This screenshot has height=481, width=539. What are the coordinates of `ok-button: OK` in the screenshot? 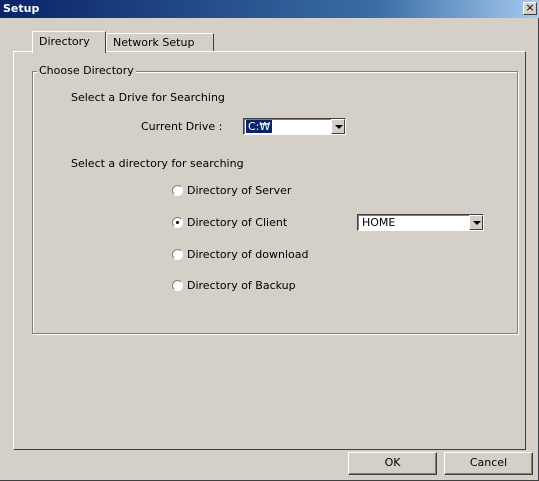 It's located at (392, 463).